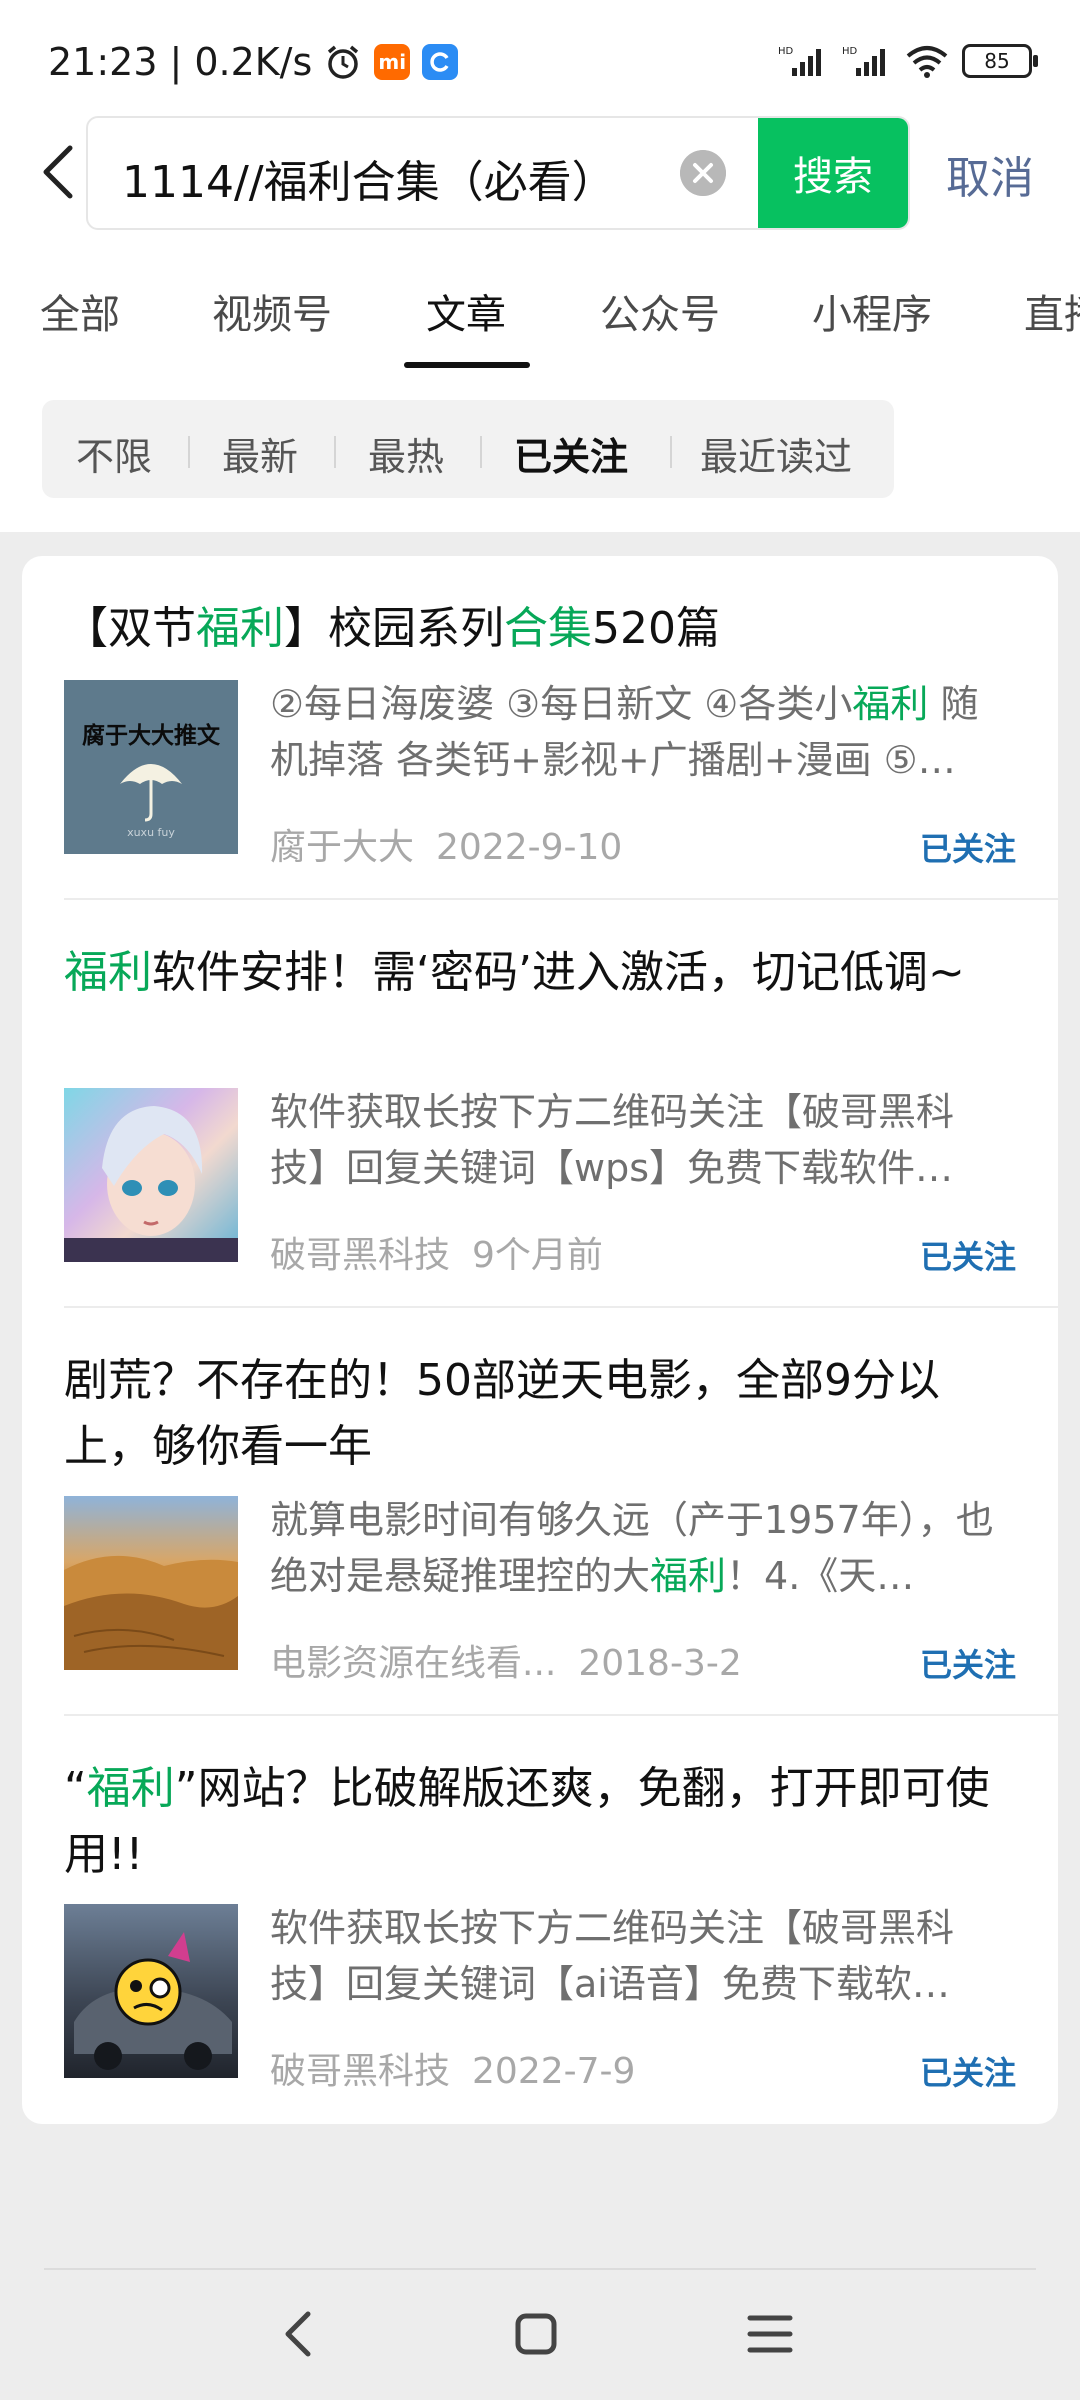  What do you see at coordinates (342, 847) in the screenshot?
I see `article-source: 腐于大大` at bounding box center [342, 847].